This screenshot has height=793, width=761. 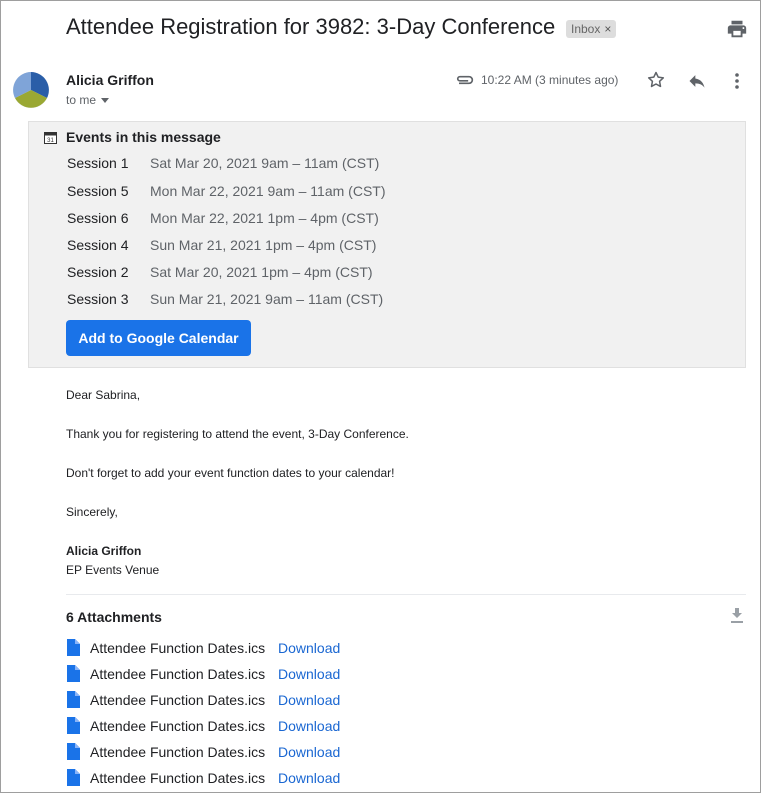 What do you see at coordinates (267, 299) in the screenshot?
I see `session-time: Sun Mar 21, 2021 9am – 11am (CST)` at bounding box center [267, 299].